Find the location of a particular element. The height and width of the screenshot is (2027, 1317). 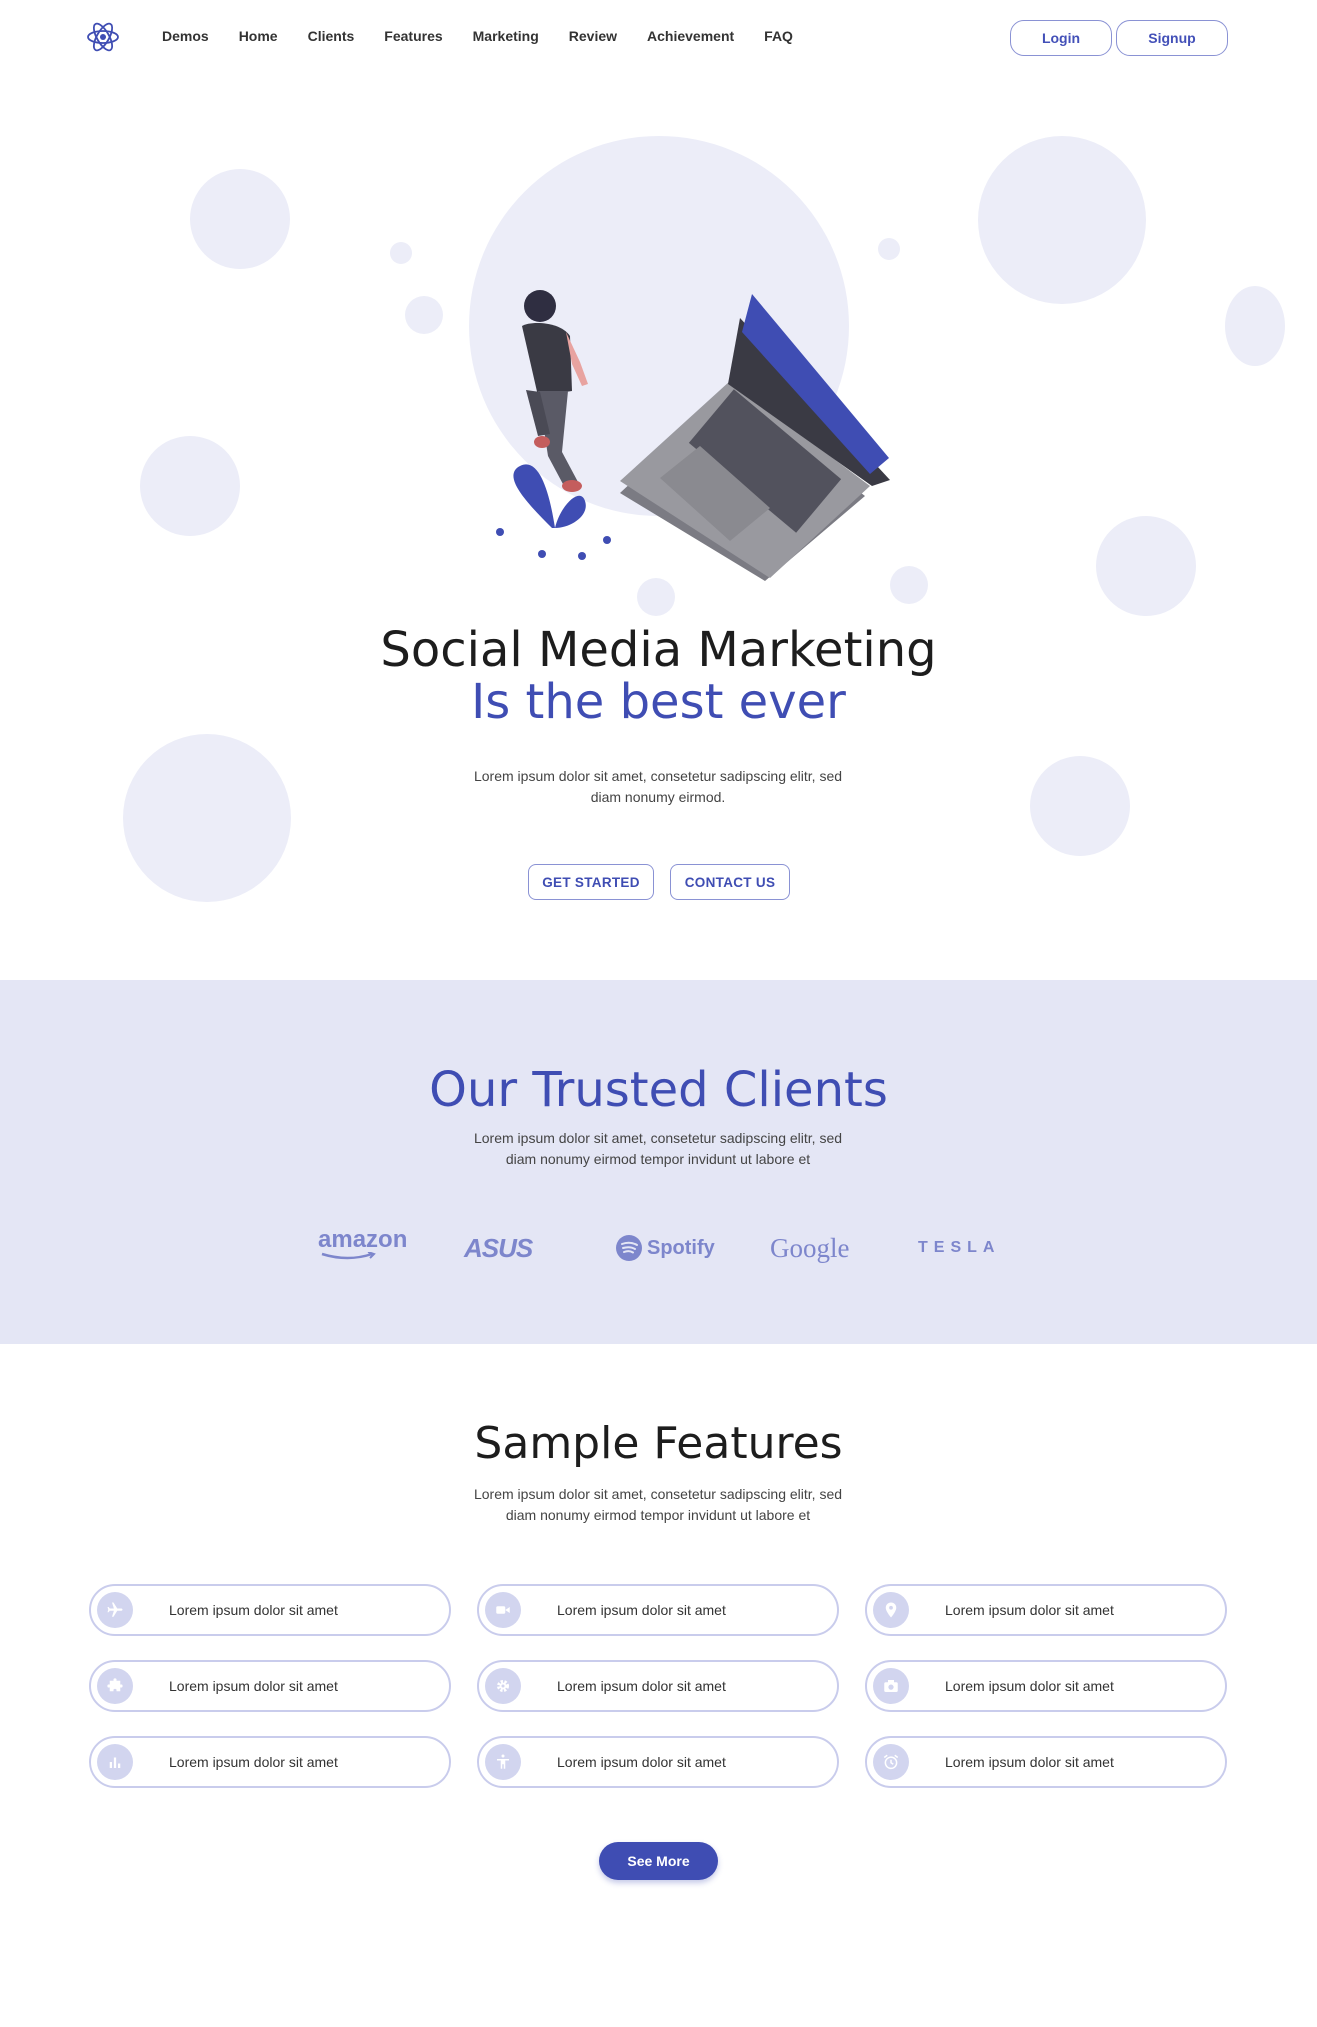

spotify-logo: Spotify is located at coordinates (665, 1248).